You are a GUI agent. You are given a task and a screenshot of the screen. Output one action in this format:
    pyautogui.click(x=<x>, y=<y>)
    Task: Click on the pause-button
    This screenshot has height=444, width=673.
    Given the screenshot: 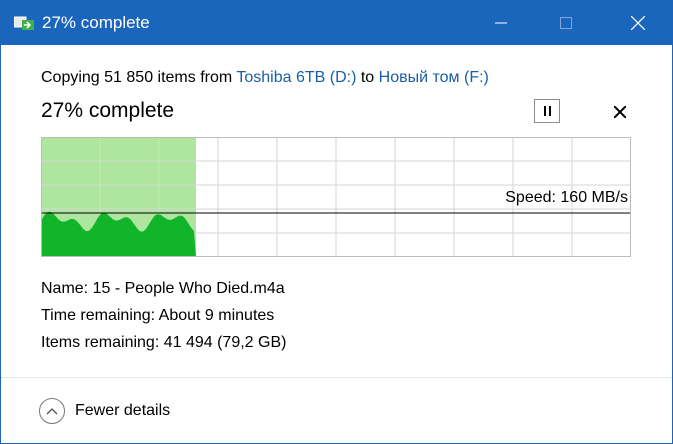 What is the action you would take?
    pyautogui.click(x=547, y=111)
    